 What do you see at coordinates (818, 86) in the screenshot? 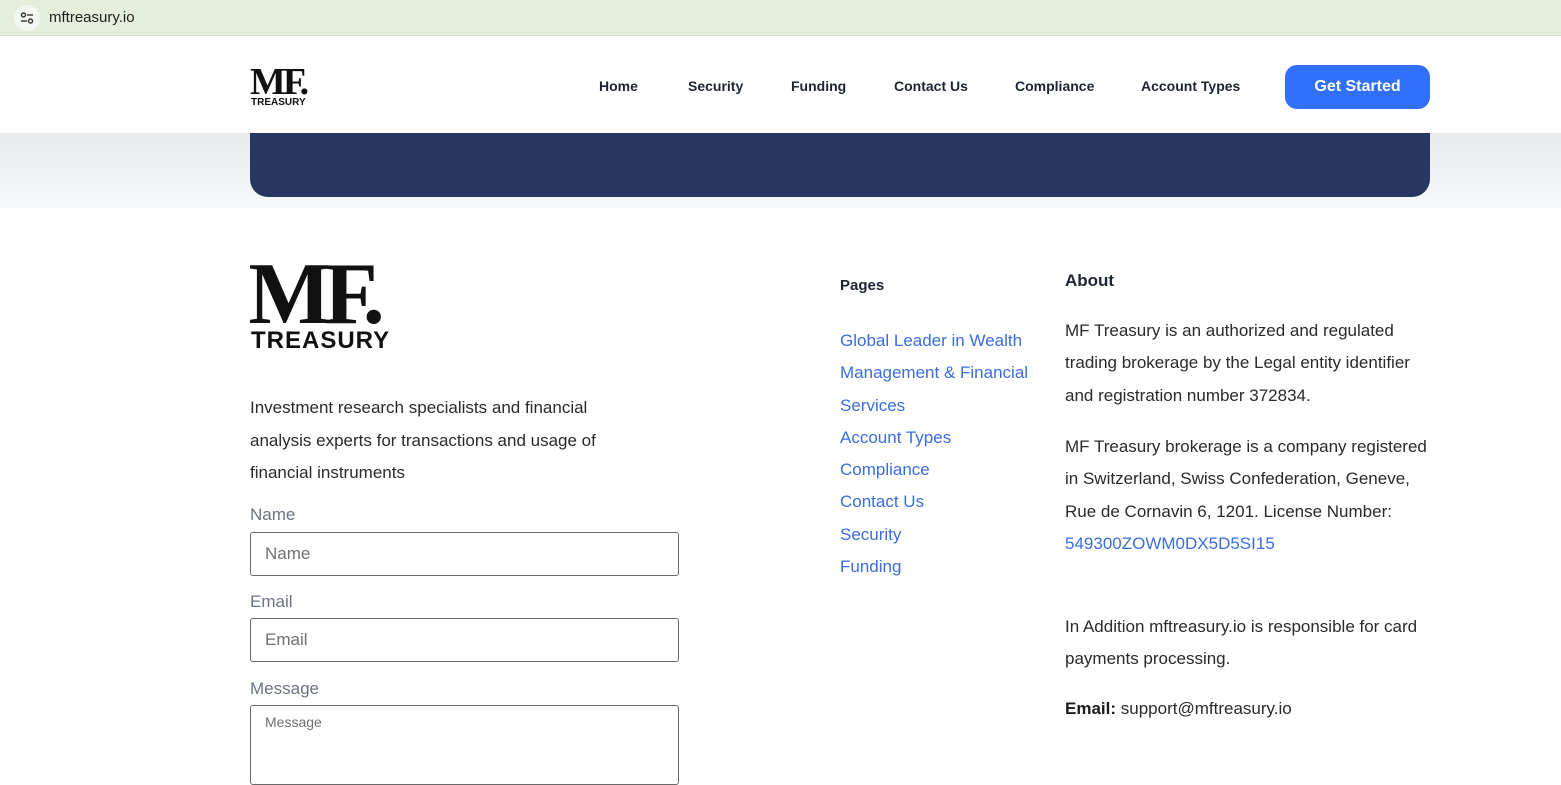
I see `nav-funding: Funding` at bounding box center [818, 86].